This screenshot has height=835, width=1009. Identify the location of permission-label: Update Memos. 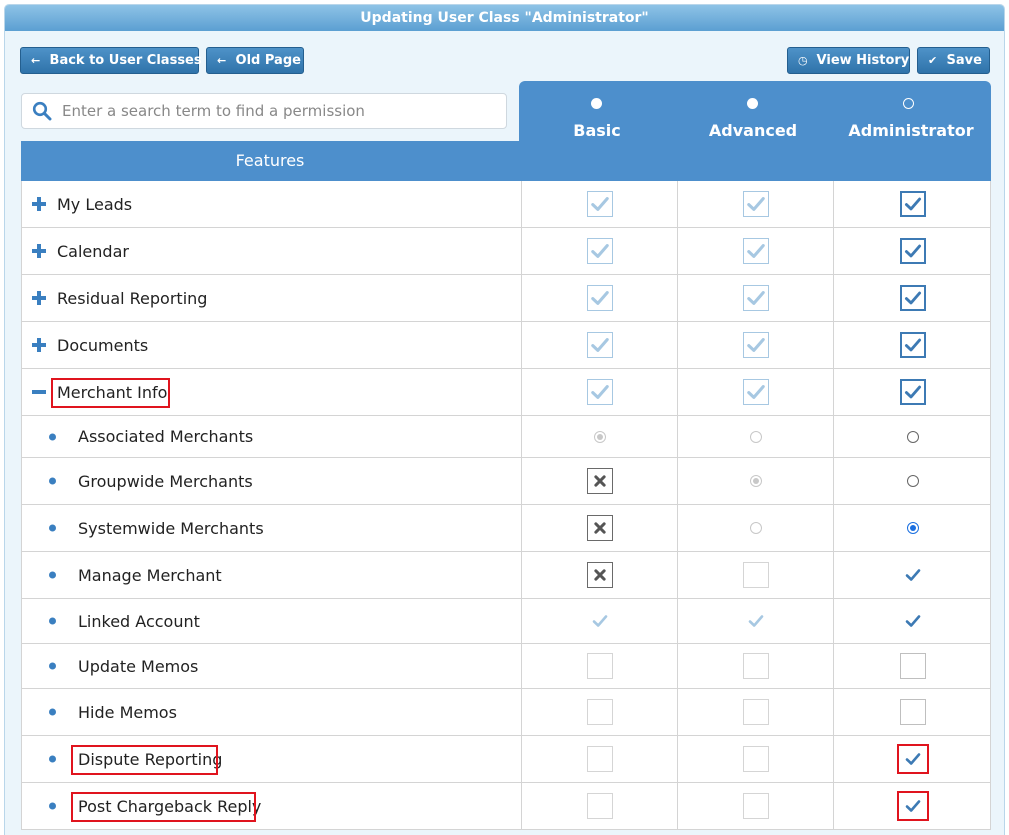
(138, 666).